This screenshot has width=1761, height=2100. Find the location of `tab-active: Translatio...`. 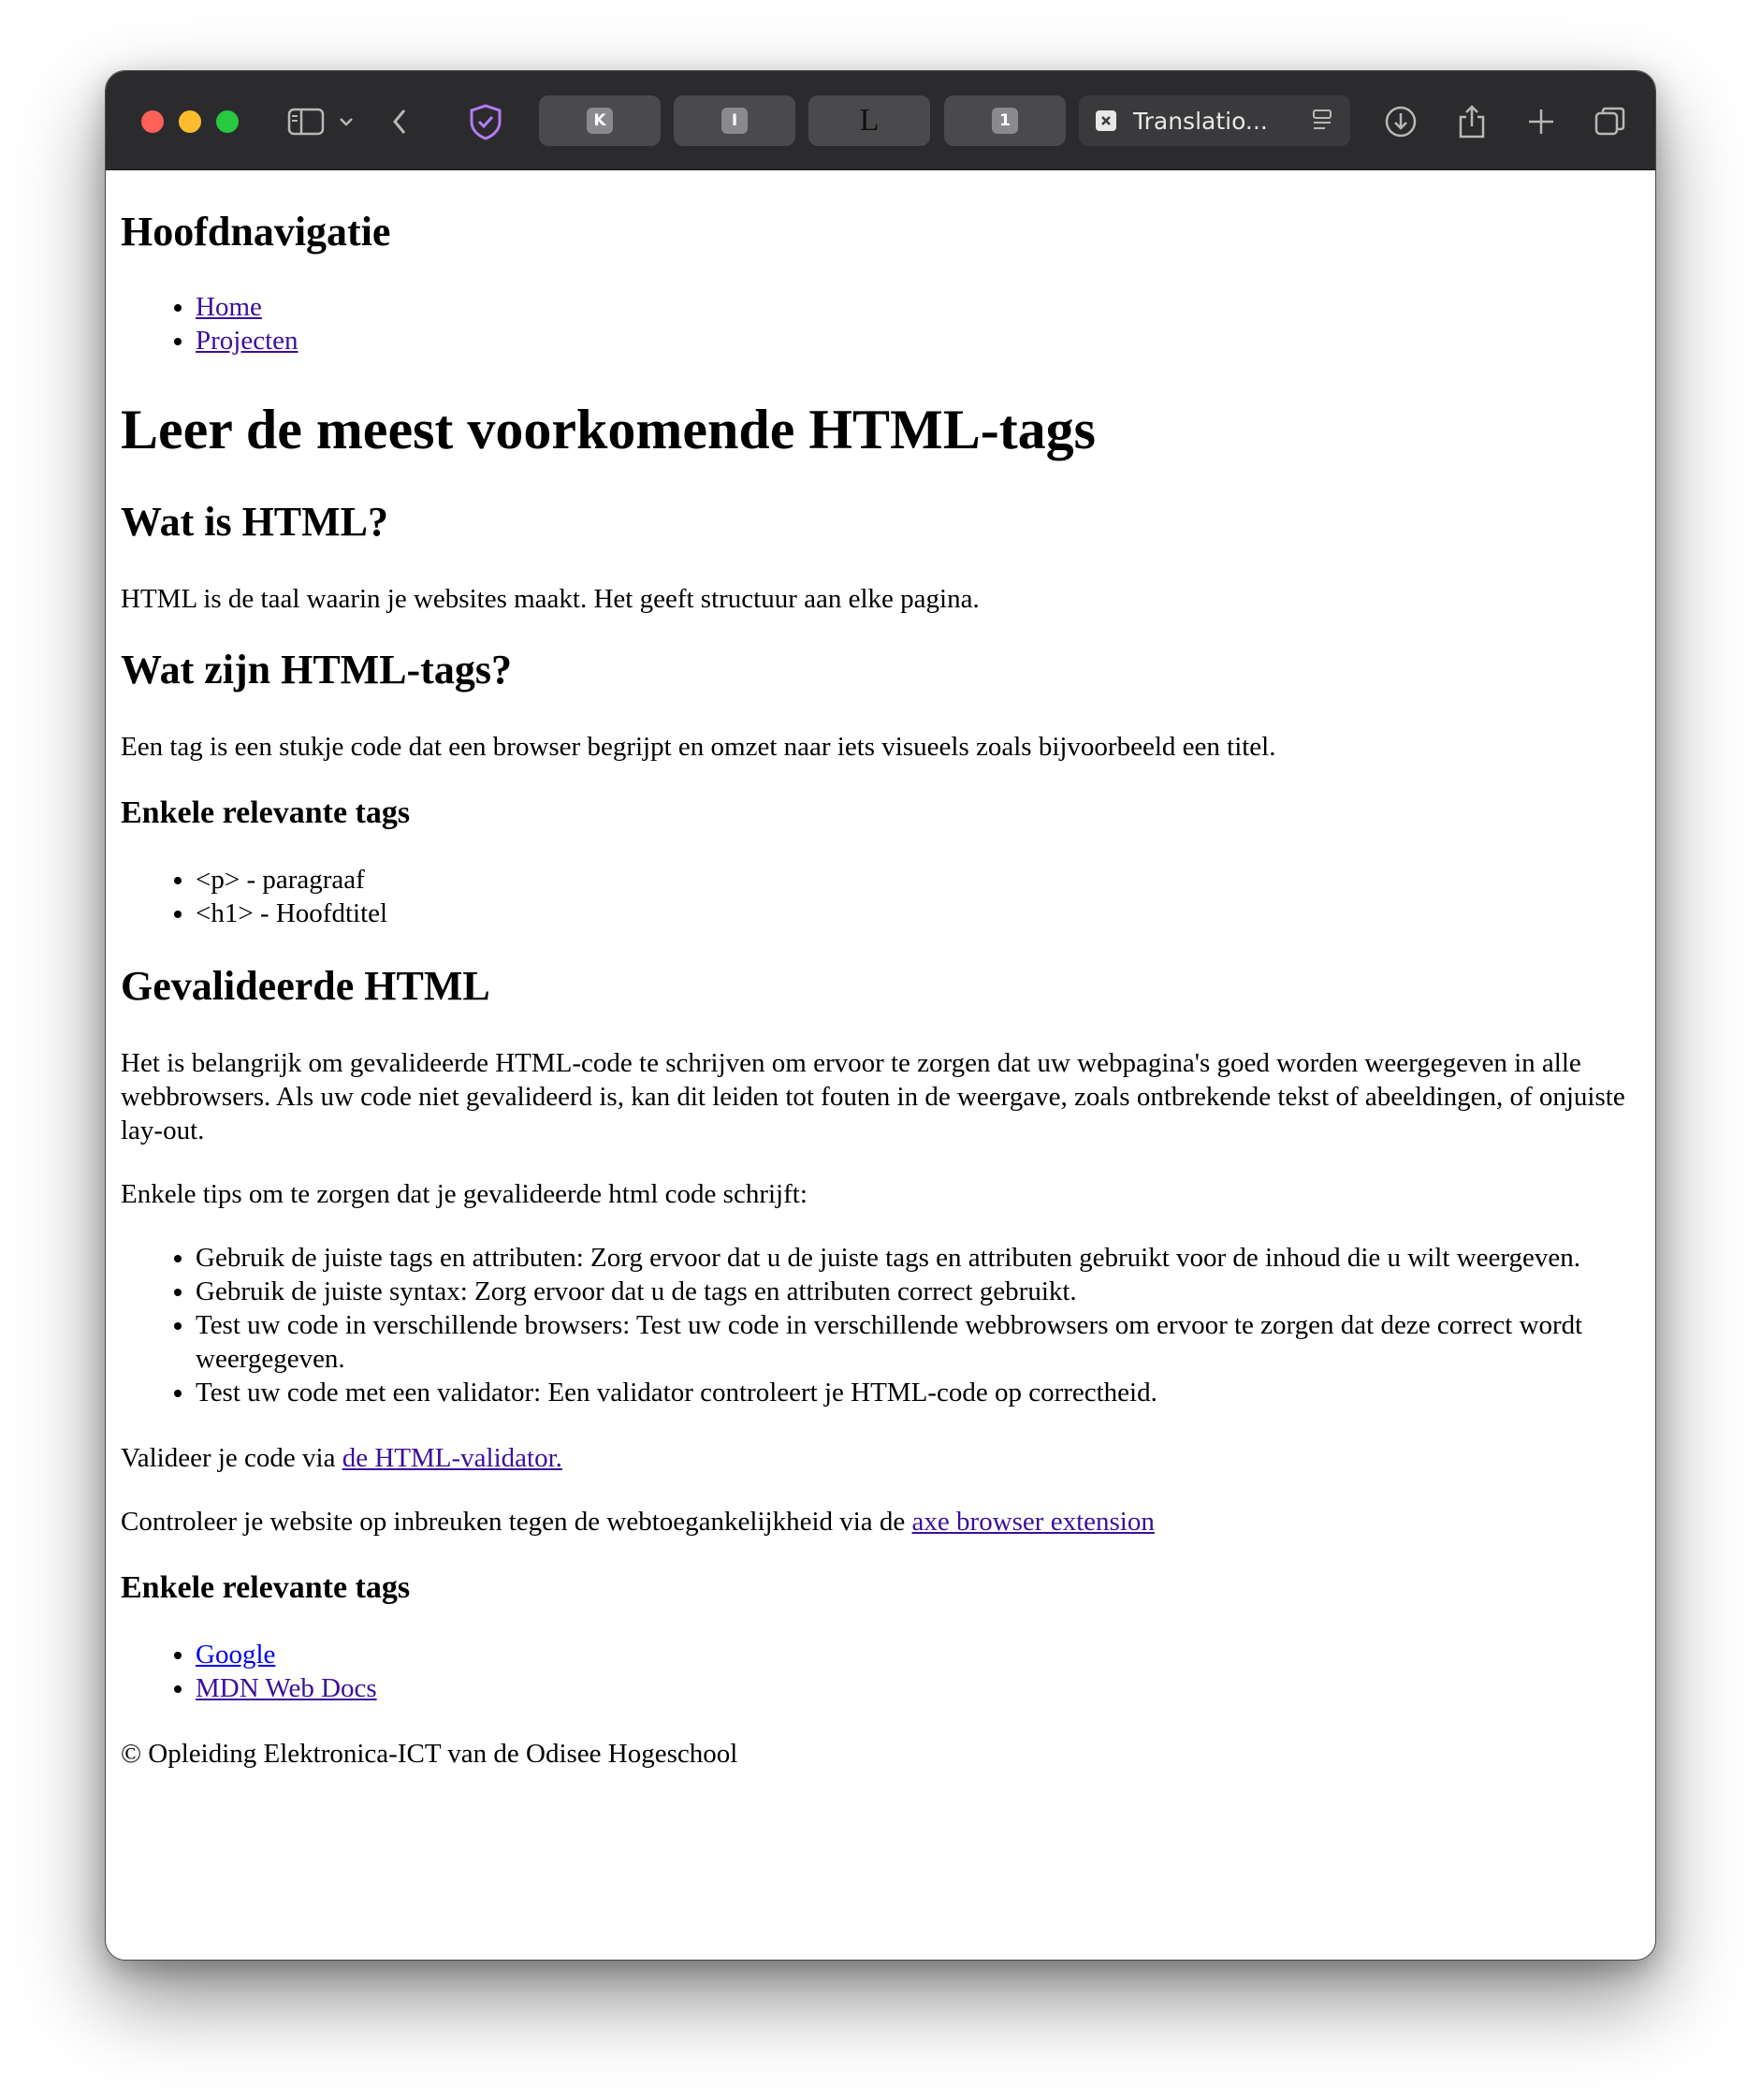

tab-active: Translatio... is located at coordinates (1214, 120).